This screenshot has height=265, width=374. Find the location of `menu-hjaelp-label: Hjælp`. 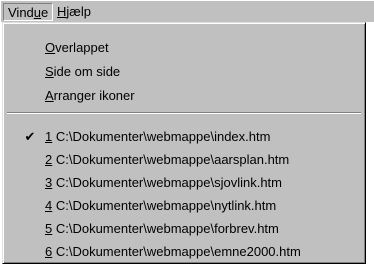

menu-hjaelp-label: Hjælp is located at coordinates (74, 11).